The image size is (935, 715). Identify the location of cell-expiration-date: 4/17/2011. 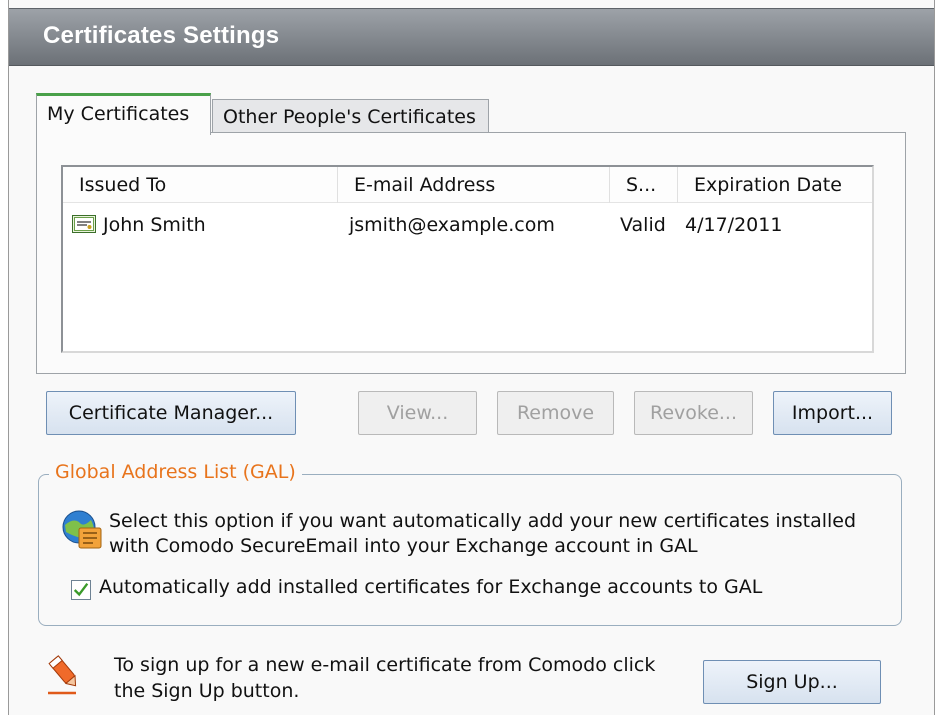
(734, 225).